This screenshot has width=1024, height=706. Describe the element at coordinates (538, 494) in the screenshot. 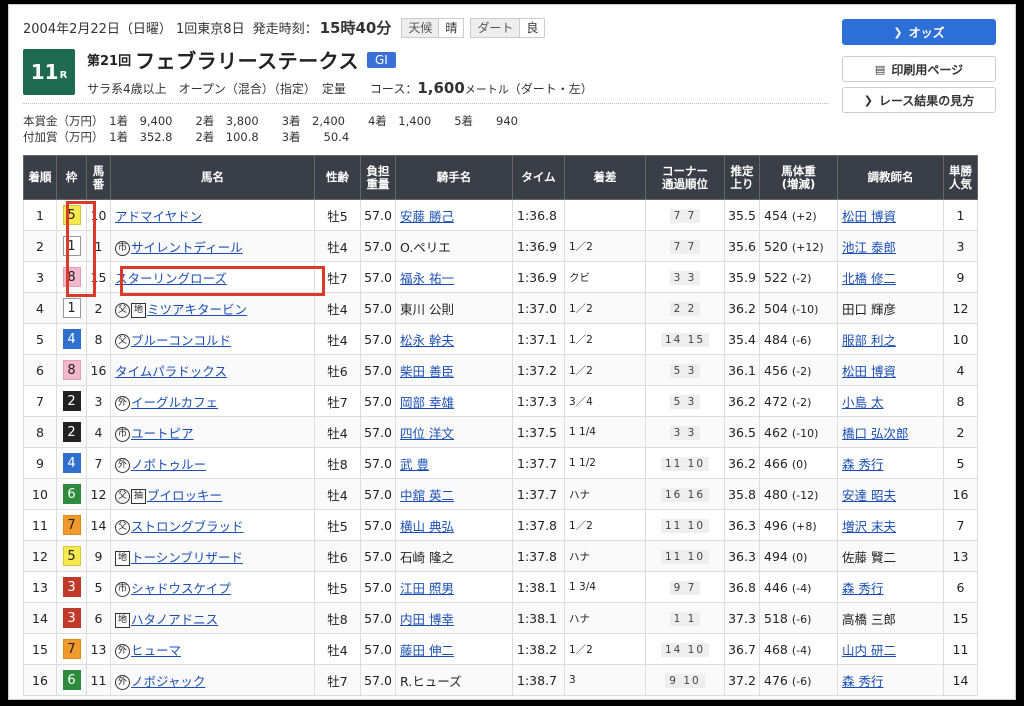

I see `race-time: 1:37.7` at that location.